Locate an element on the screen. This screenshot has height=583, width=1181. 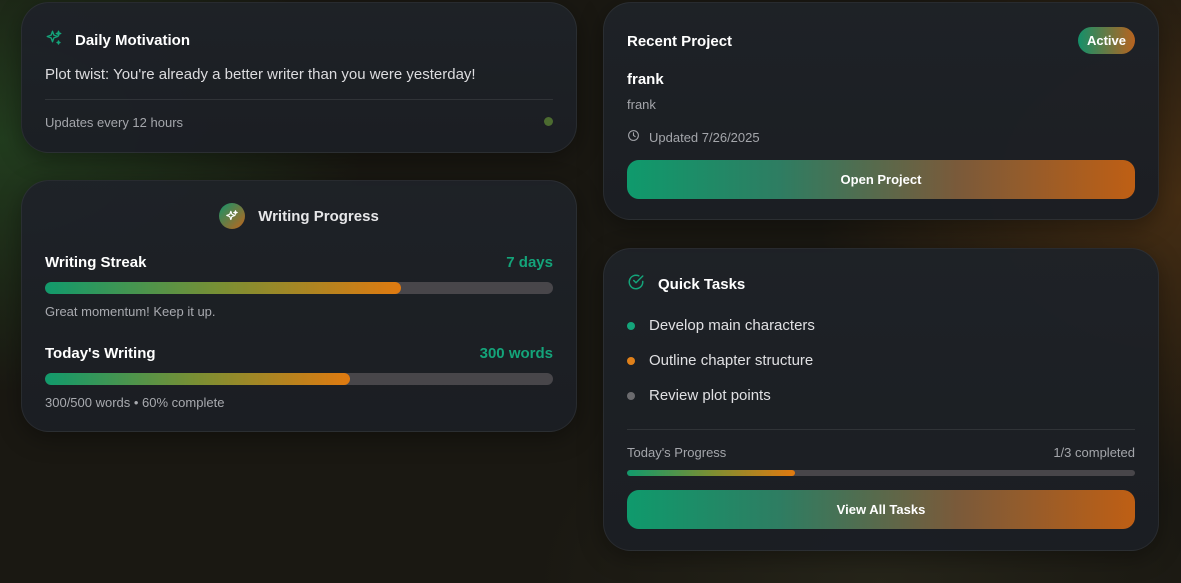
todays-writing-value: 300 words is located at coordinates (516, 353).